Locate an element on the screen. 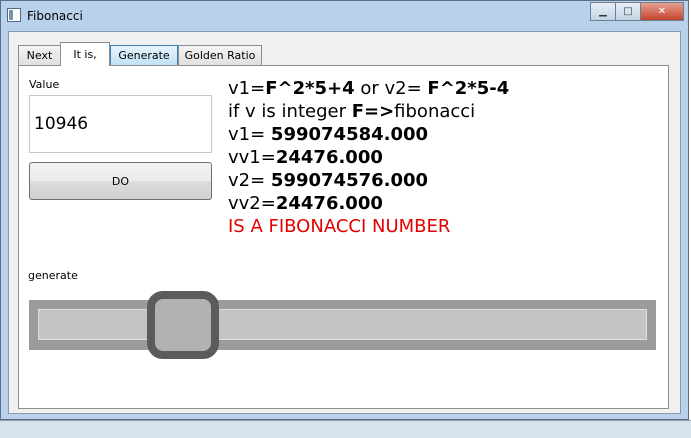 The image size is (691, 438). maximize-button: □ is located at coordinates (628, 11).